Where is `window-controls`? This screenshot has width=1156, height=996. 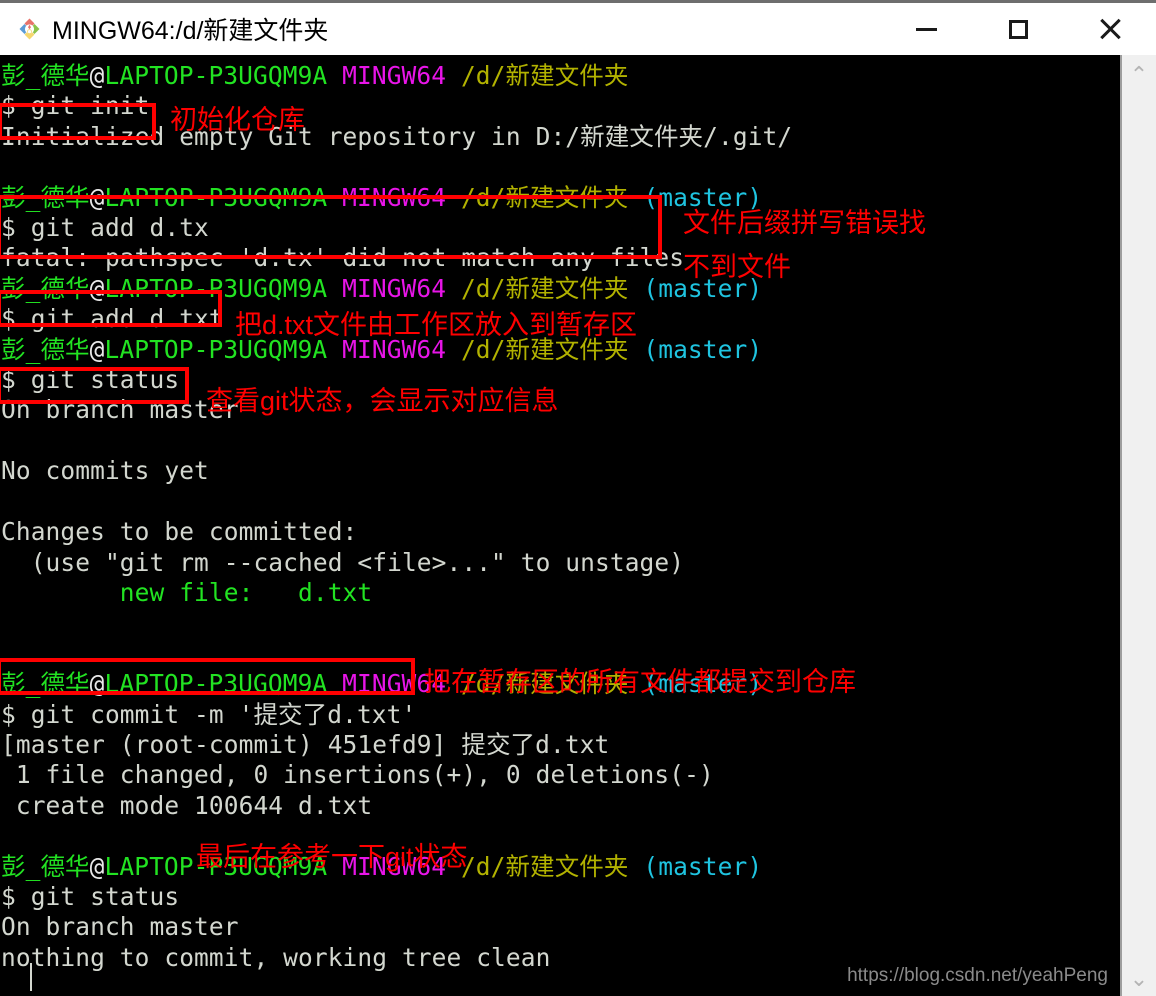 window-controls is located at coordinates (1018, 29).